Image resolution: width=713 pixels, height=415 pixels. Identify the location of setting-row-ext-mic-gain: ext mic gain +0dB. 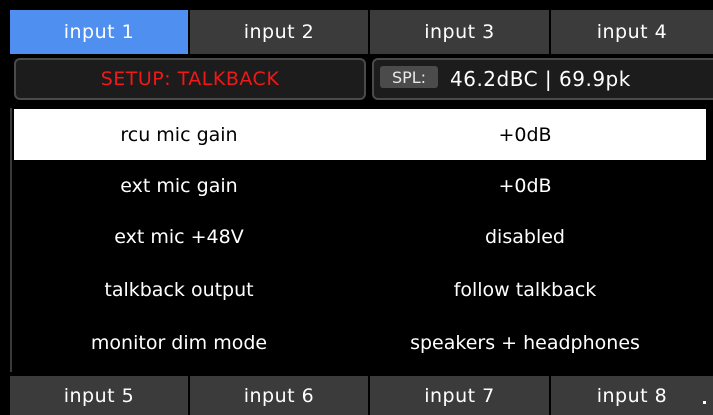
(360, 185).